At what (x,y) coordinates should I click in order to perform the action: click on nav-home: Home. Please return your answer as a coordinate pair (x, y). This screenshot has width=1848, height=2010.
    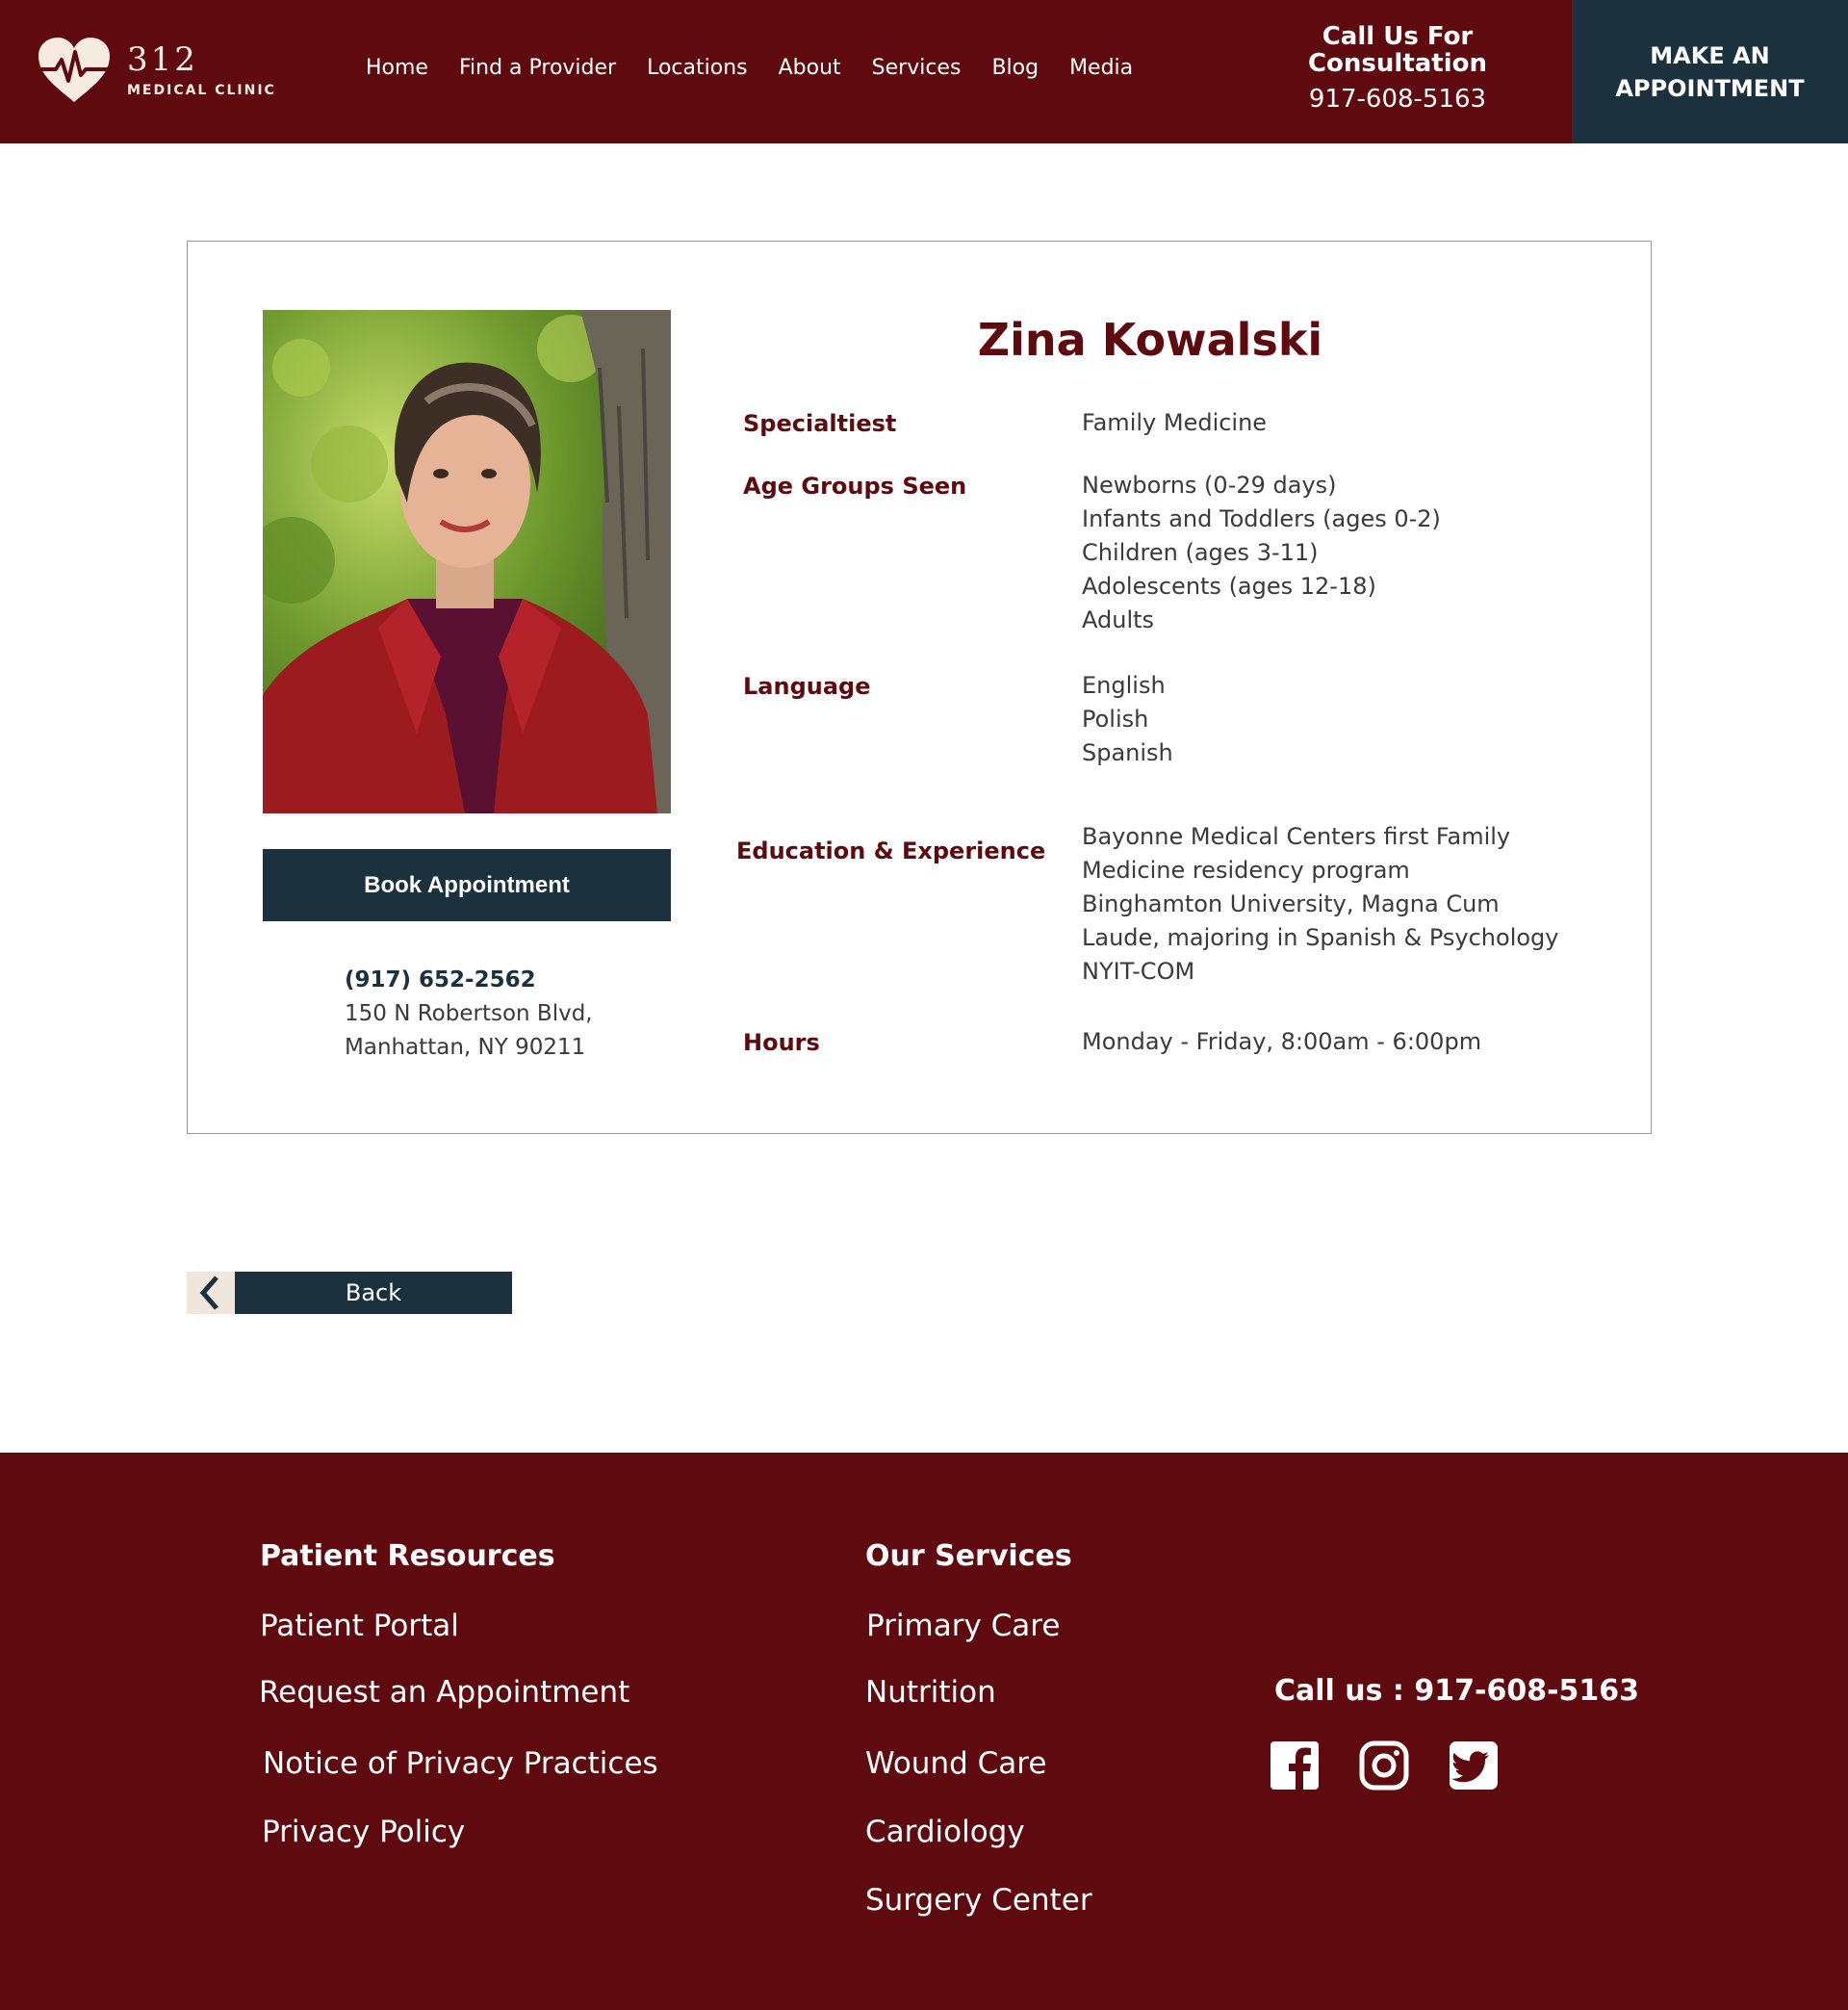
    Looking at the image, I should click on (397, 68).